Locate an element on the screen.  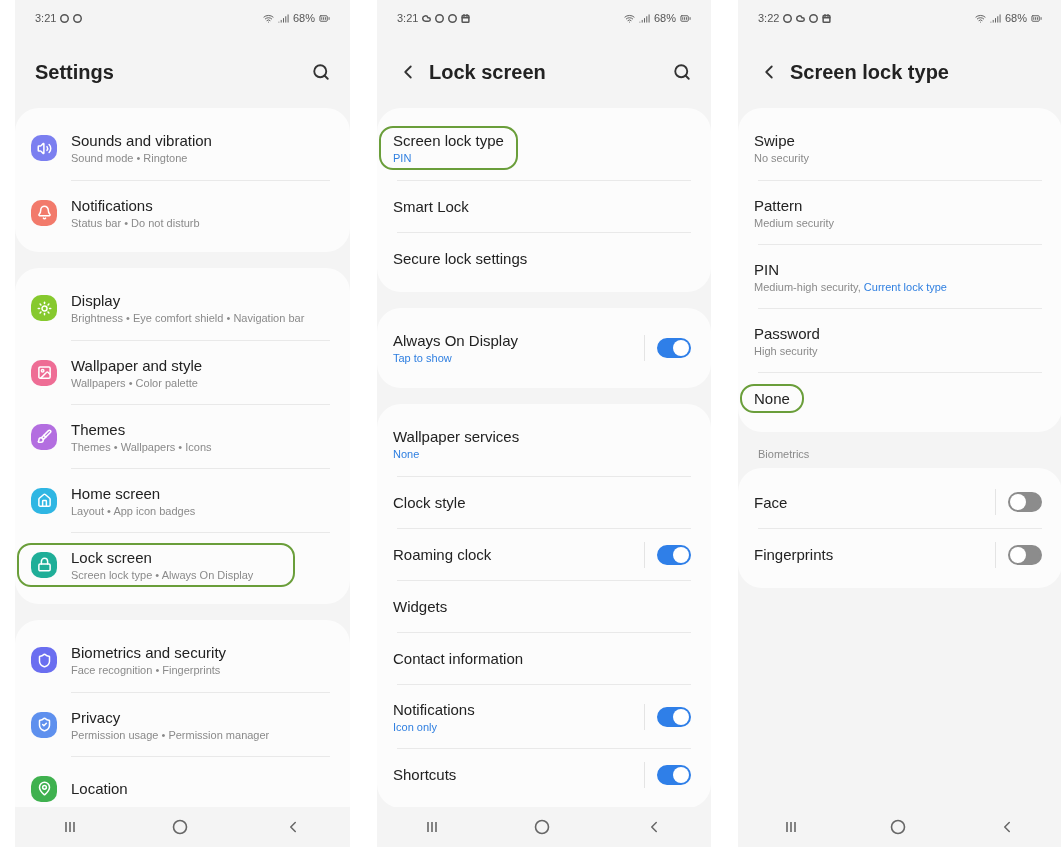
item-title: Biometrics and security is located at coordinates (149, 652).